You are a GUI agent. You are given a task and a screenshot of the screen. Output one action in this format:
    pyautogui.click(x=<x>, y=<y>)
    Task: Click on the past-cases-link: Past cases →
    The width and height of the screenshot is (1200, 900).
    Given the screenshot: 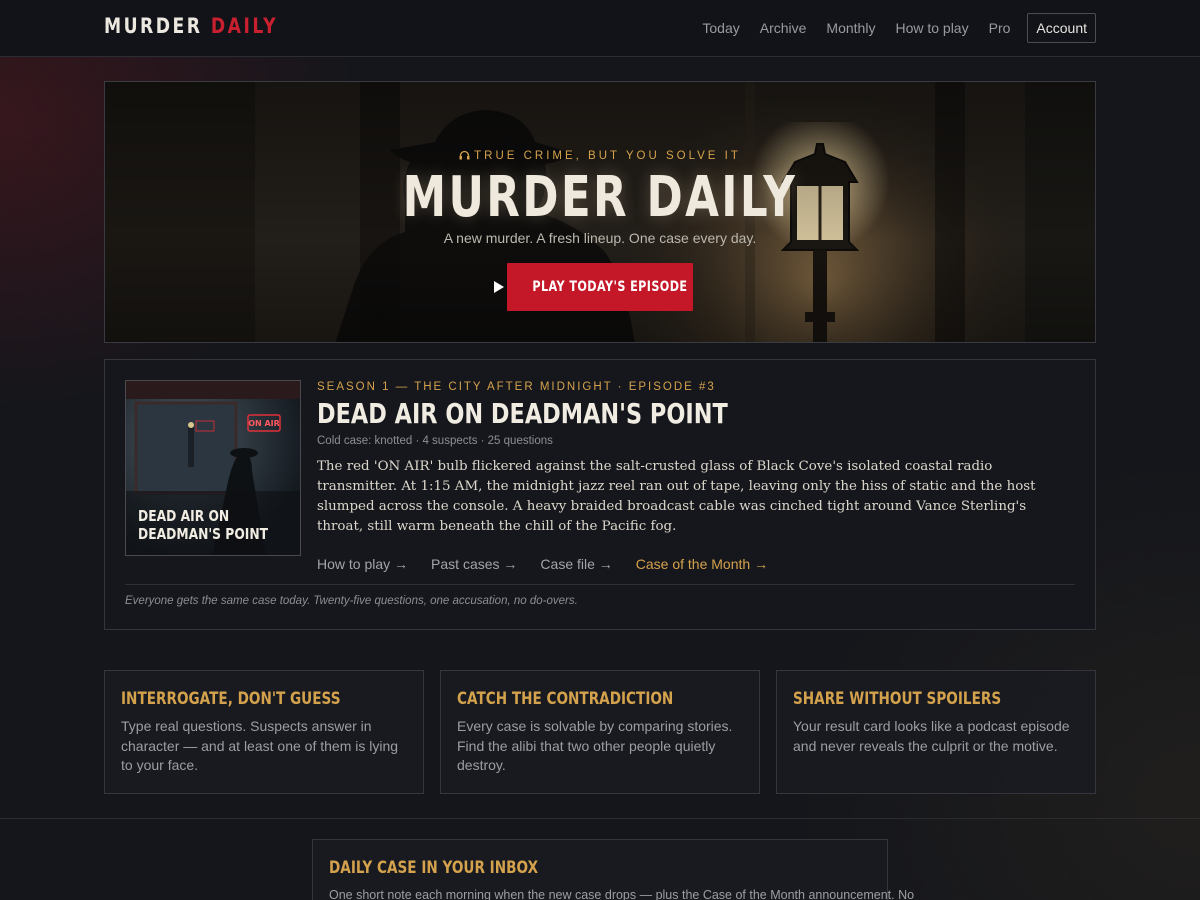 What is the action you would take?
    pyautogui.click(x=474, y=564)
    